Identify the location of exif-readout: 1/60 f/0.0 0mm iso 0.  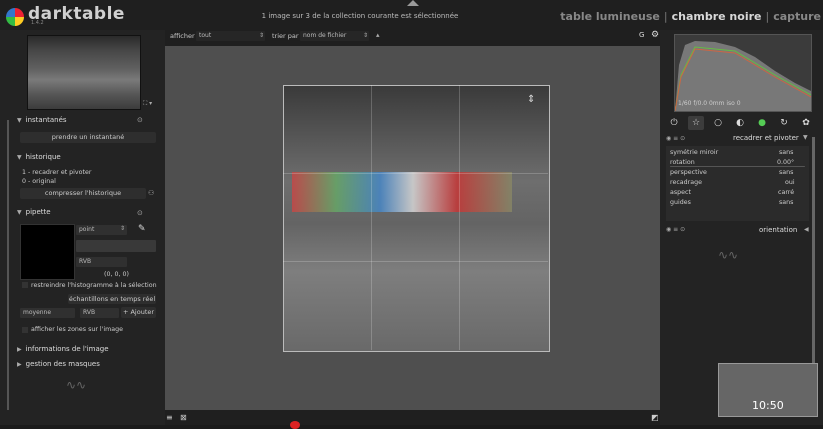
(709, 103).